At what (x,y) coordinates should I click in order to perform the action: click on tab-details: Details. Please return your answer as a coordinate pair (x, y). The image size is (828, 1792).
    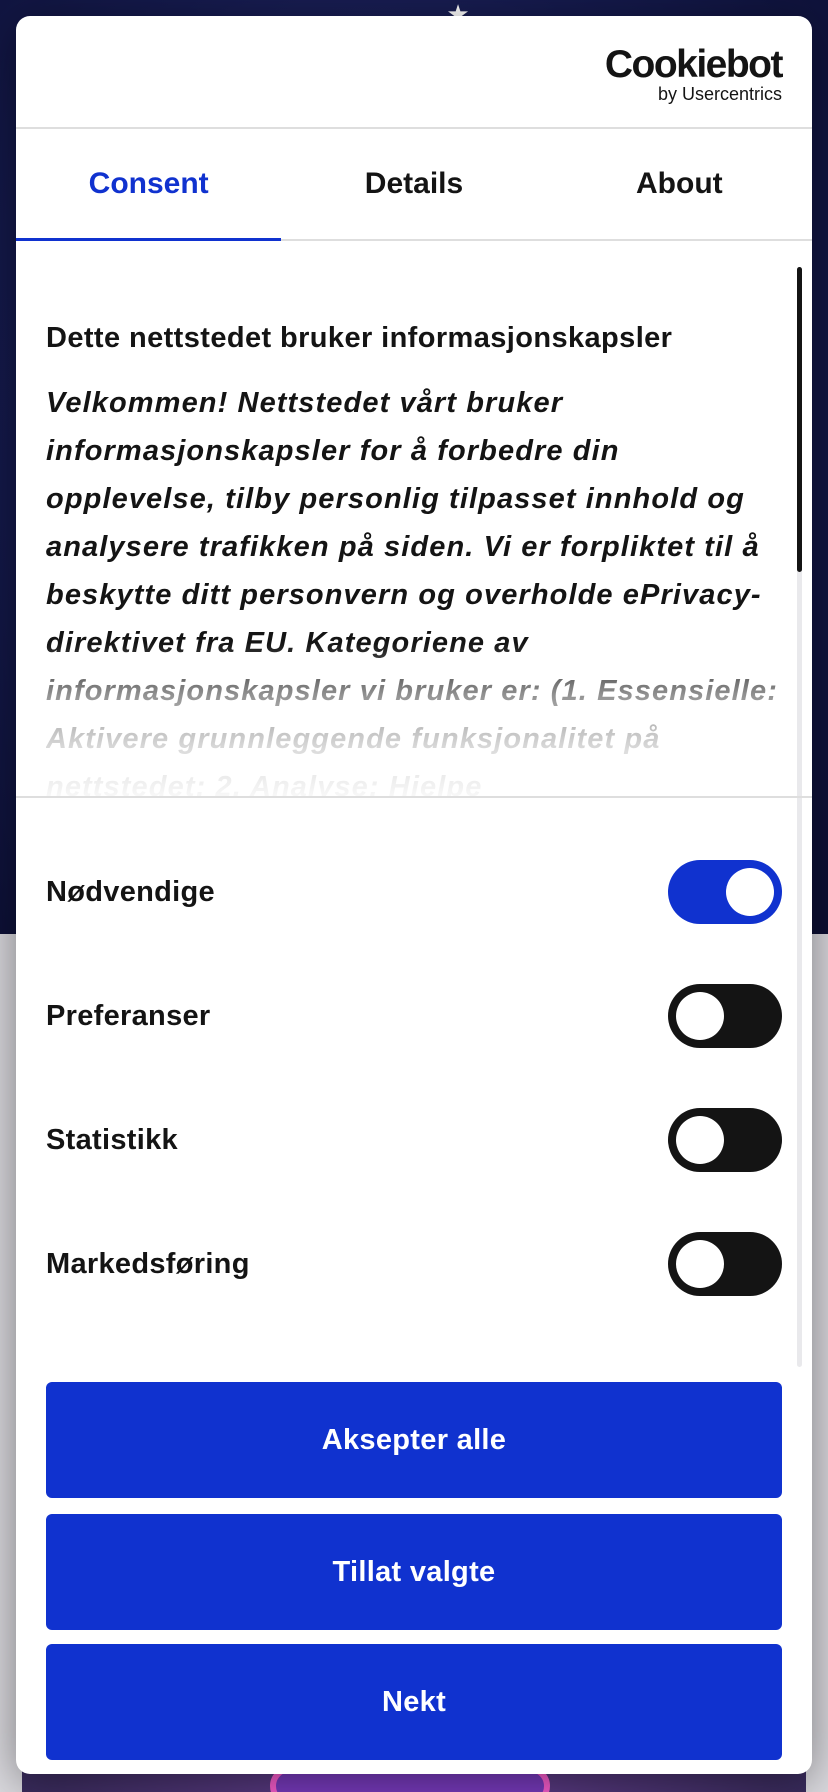
    Looking at the image, I should click on (413, 184).